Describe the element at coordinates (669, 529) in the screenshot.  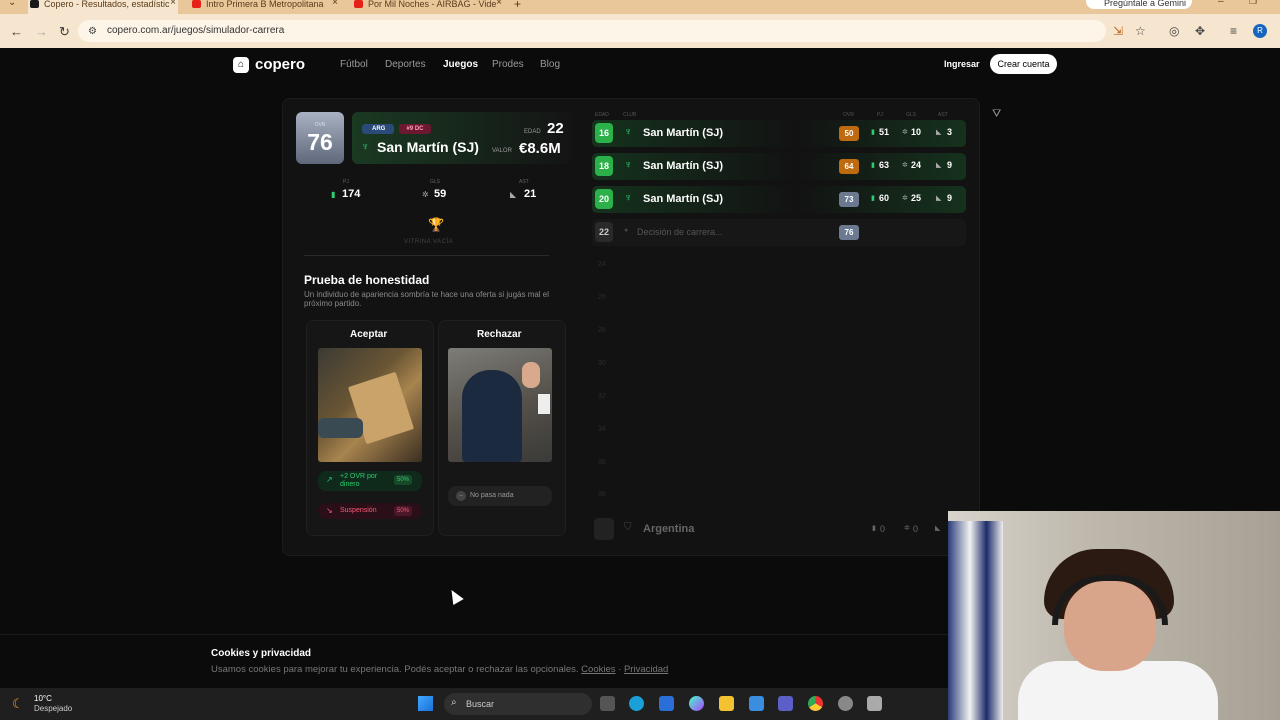
I see `national-team: Argentina` at that location.